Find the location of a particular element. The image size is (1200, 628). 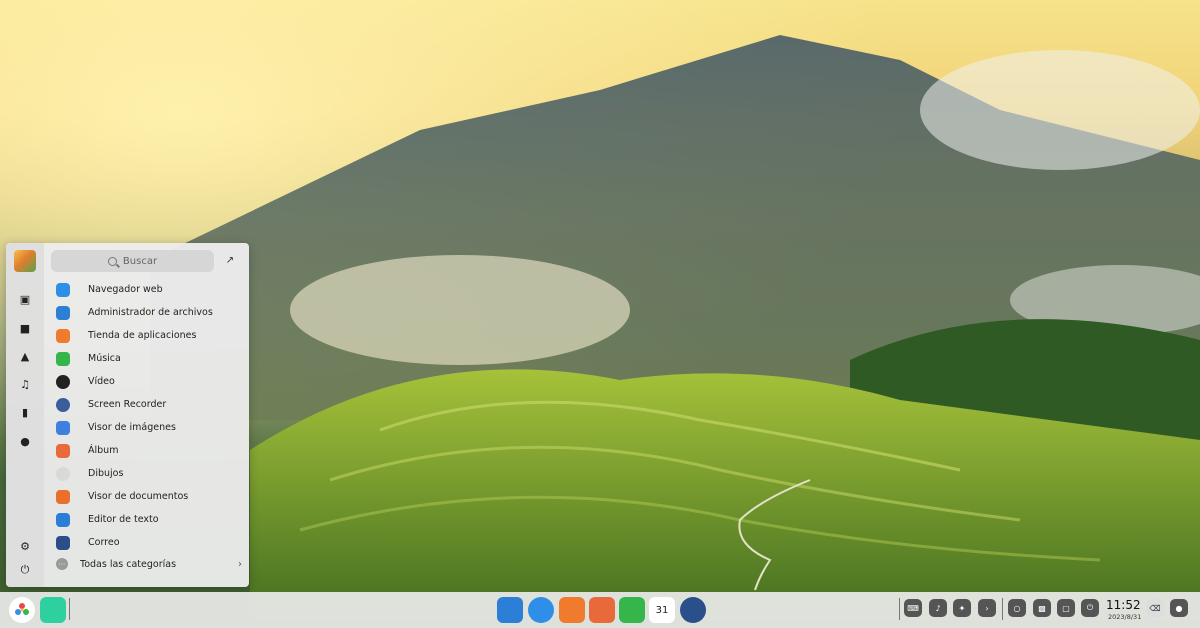

app-item-visor-de-imagenes: Visor de imágenes is located at coordinates (151, 427).